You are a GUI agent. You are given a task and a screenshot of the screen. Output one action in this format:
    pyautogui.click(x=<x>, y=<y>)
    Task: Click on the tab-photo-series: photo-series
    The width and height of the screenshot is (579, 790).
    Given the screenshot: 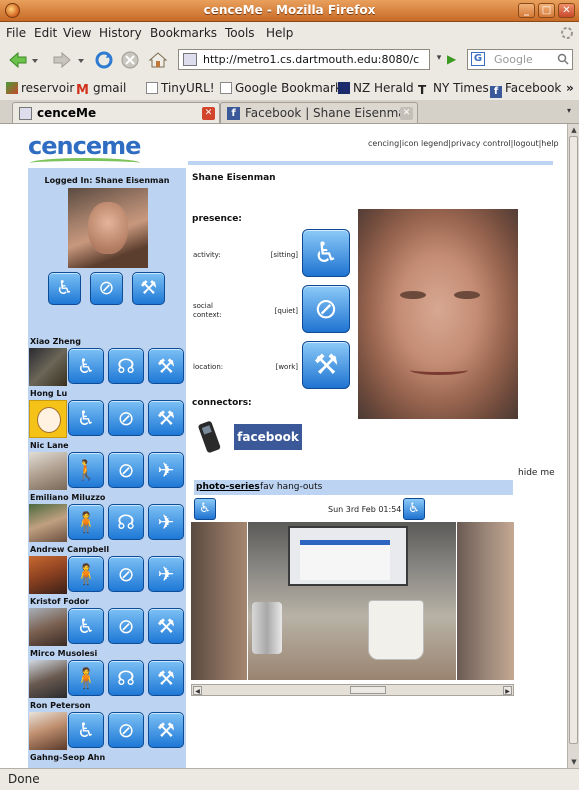 What is the action you would take?
    pyautogui.click(x=228, y=487)
    